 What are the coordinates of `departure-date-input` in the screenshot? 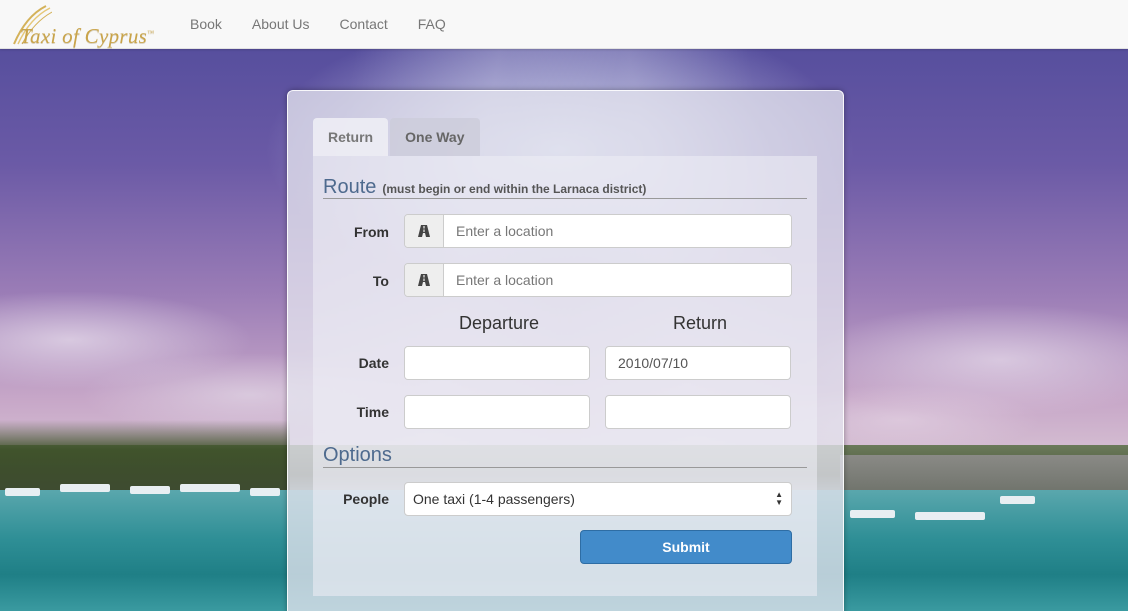 It's located at (497, 363).